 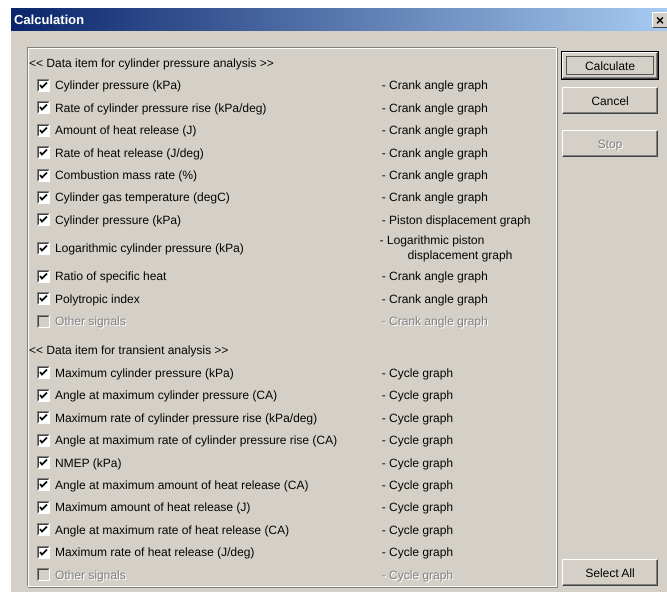 I want to click on window-title: Calculation, so click(x=49, y=19).